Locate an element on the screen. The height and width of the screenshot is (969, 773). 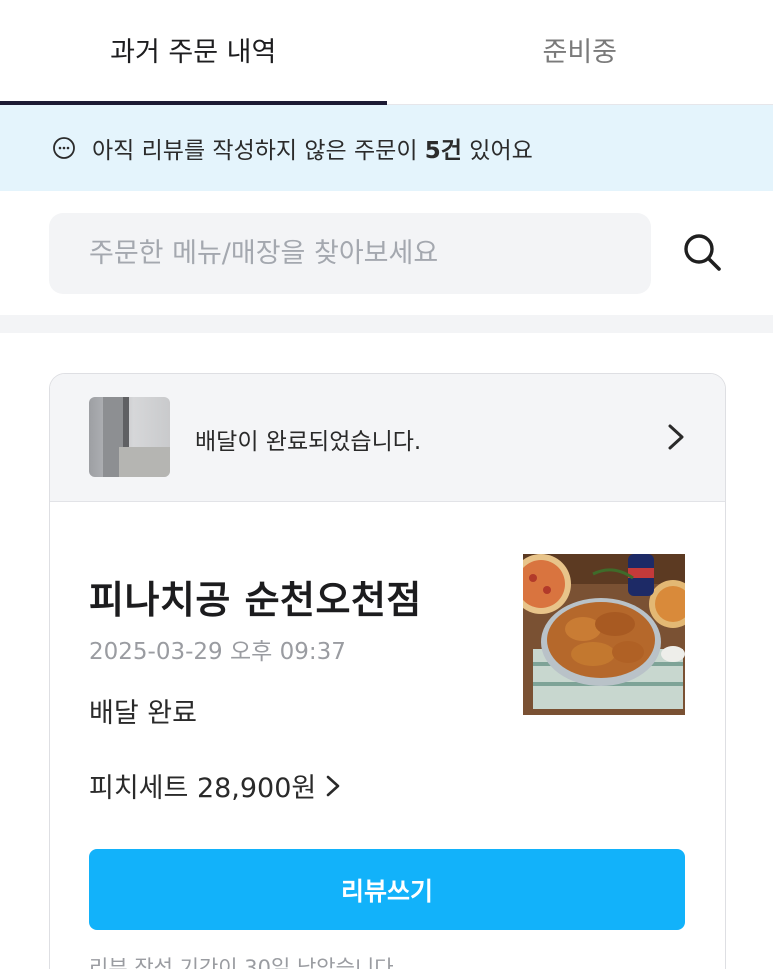
write-review-button: 리뷰쓰기 is located at coordinates (387, 889).